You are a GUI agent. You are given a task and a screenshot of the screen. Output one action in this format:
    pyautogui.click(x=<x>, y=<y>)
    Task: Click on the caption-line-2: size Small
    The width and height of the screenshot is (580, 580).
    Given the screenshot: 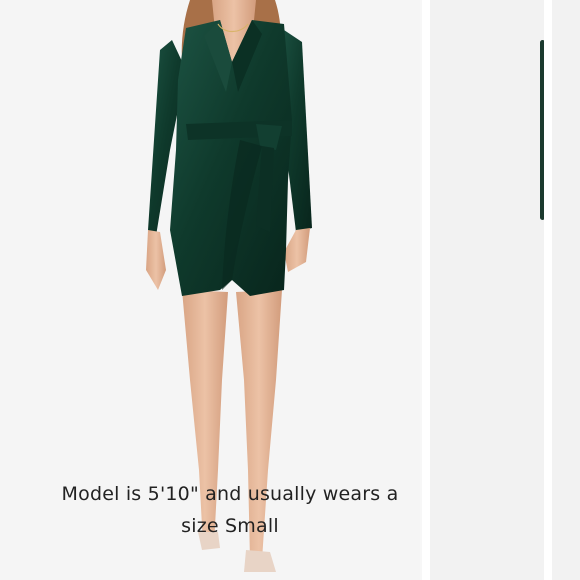 What is the action you would take?
    pyautogui.click(x=230, y=526)
    